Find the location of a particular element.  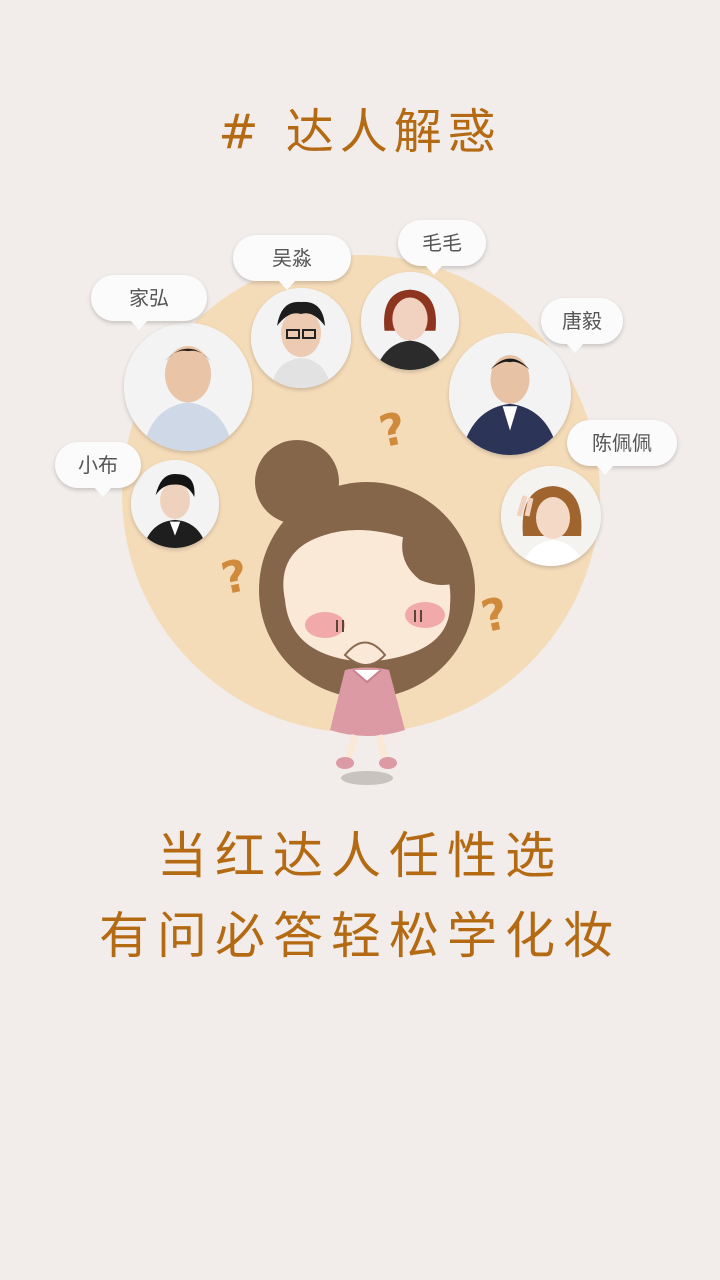

page-title: # 达人解惑 is located at coordinates (360, 132).